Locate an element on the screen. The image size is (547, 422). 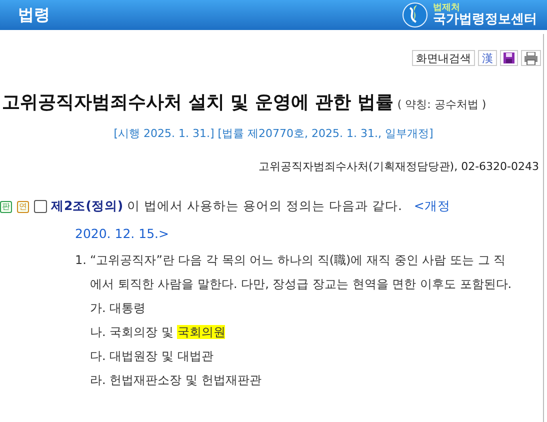
print-button is located at coordinates (531, 58).